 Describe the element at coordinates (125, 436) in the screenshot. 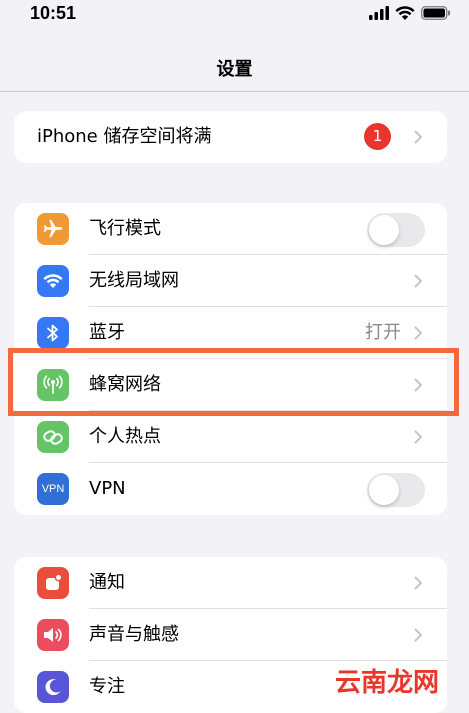

I see `settings-row-label: 个人热点` at that location.